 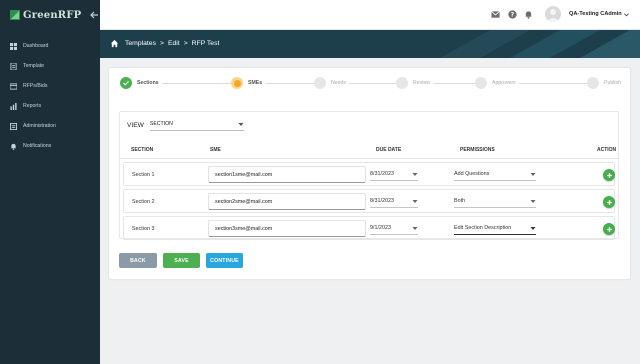 What do you see at coordinates (13, 46) in the screenshot?
I see `dashboard-icon` at bounding box center [13, 46].